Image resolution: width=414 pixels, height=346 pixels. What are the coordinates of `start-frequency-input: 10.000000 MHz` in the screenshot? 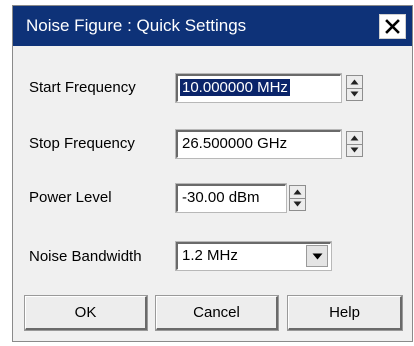 It's located at (258, 88).